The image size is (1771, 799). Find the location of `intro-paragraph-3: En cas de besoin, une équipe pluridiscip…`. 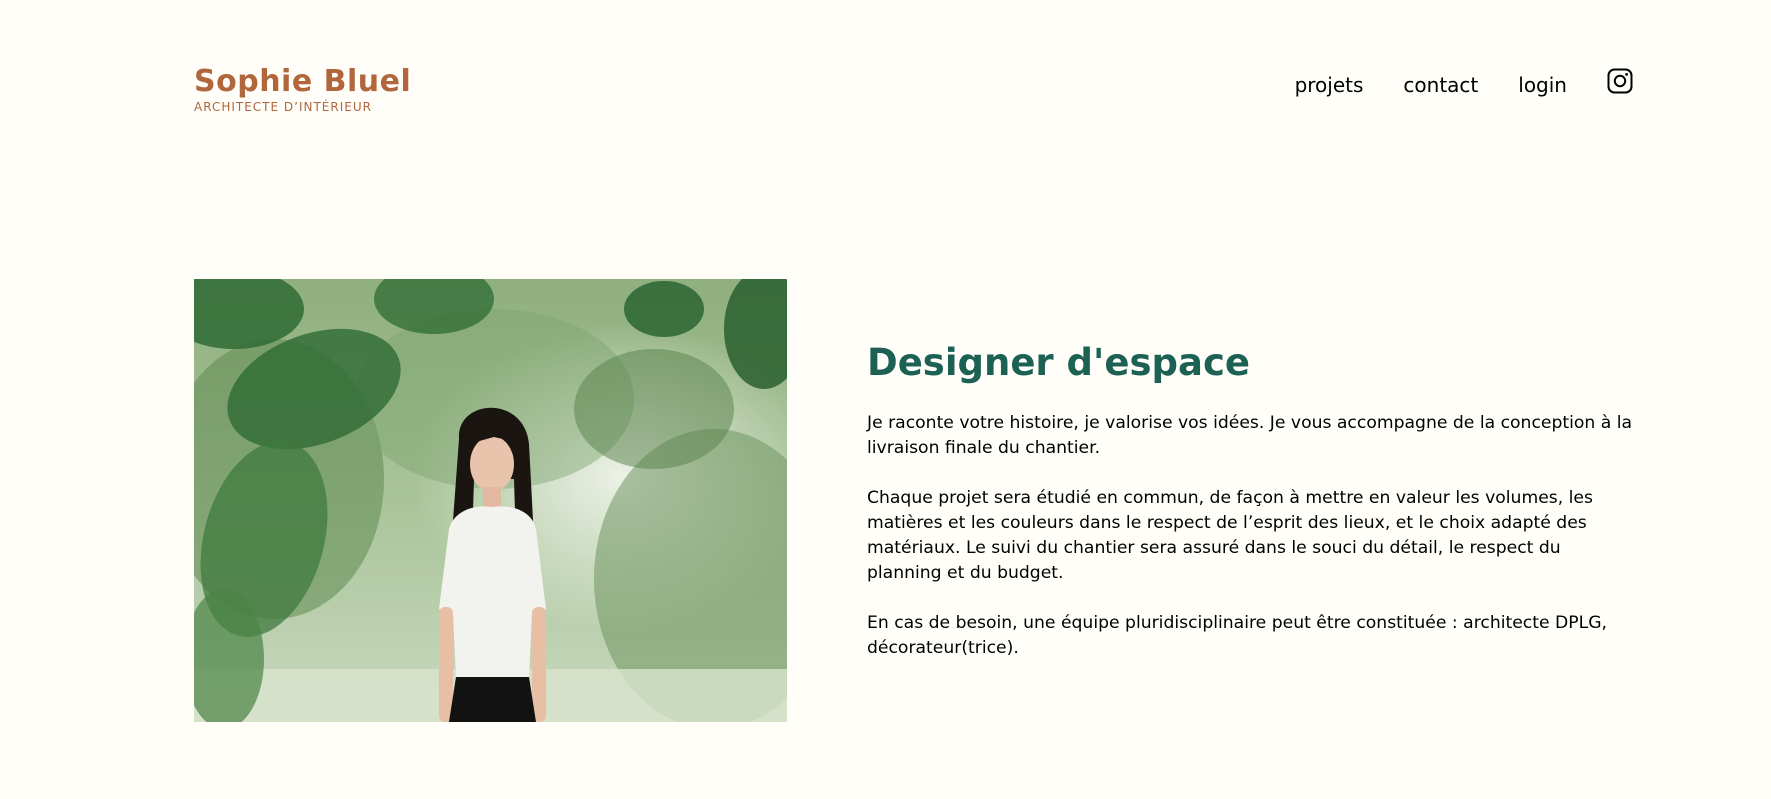

intro-paragraph-3: En cas de besoin, une équipe pluridiscip… is located at coordinates (1237, 635).